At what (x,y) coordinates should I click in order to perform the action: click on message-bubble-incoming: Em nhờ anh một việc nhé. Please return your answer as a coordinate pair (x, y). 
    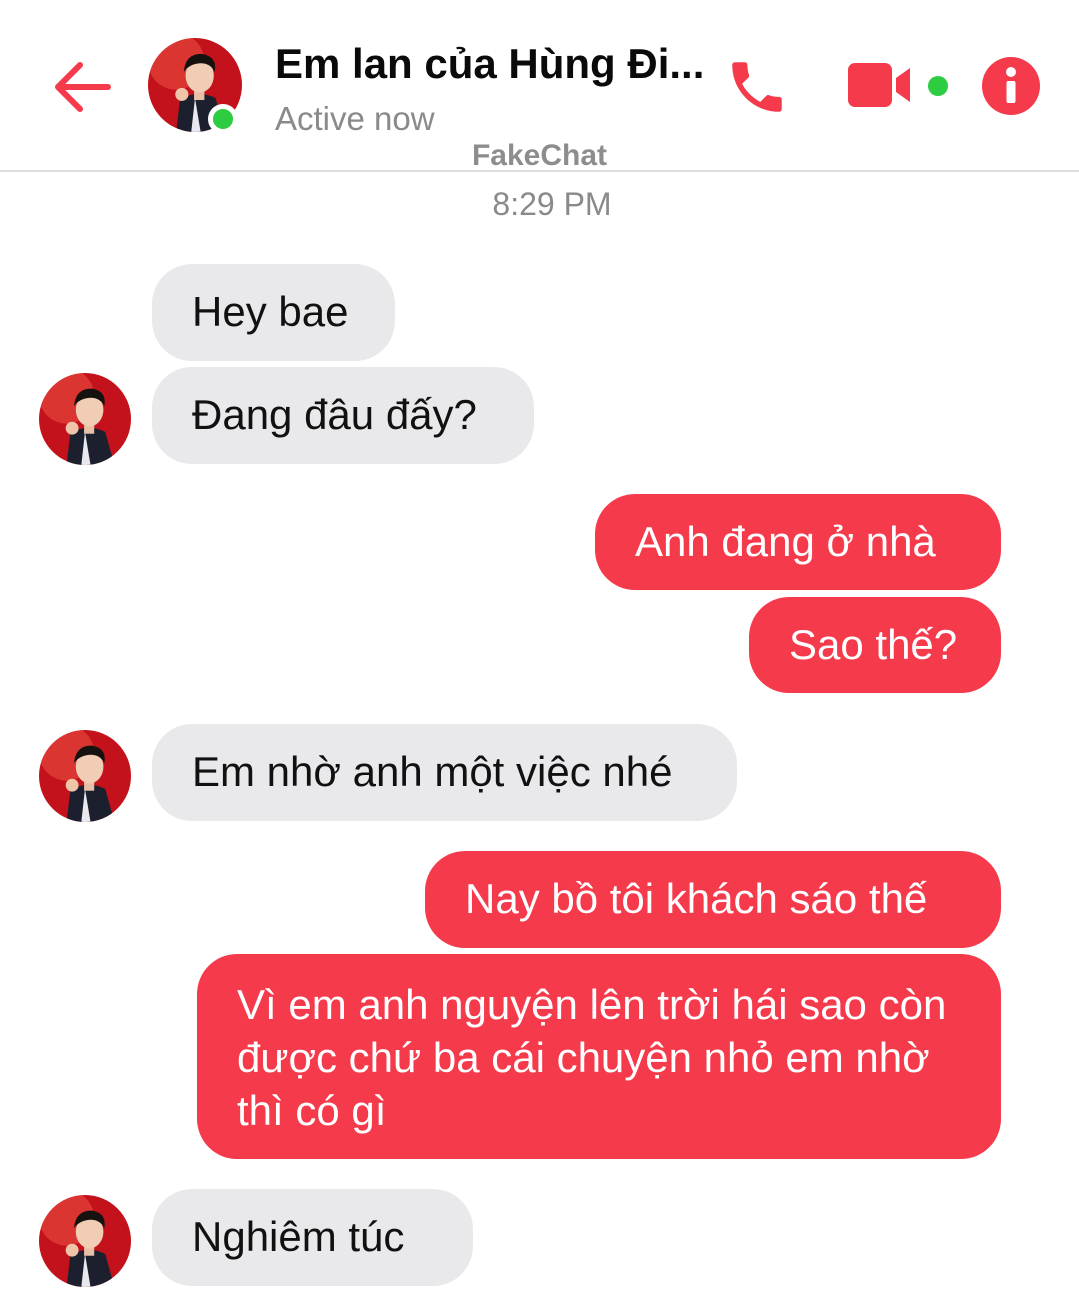
    Looking at the image, I should click on (444, 772).